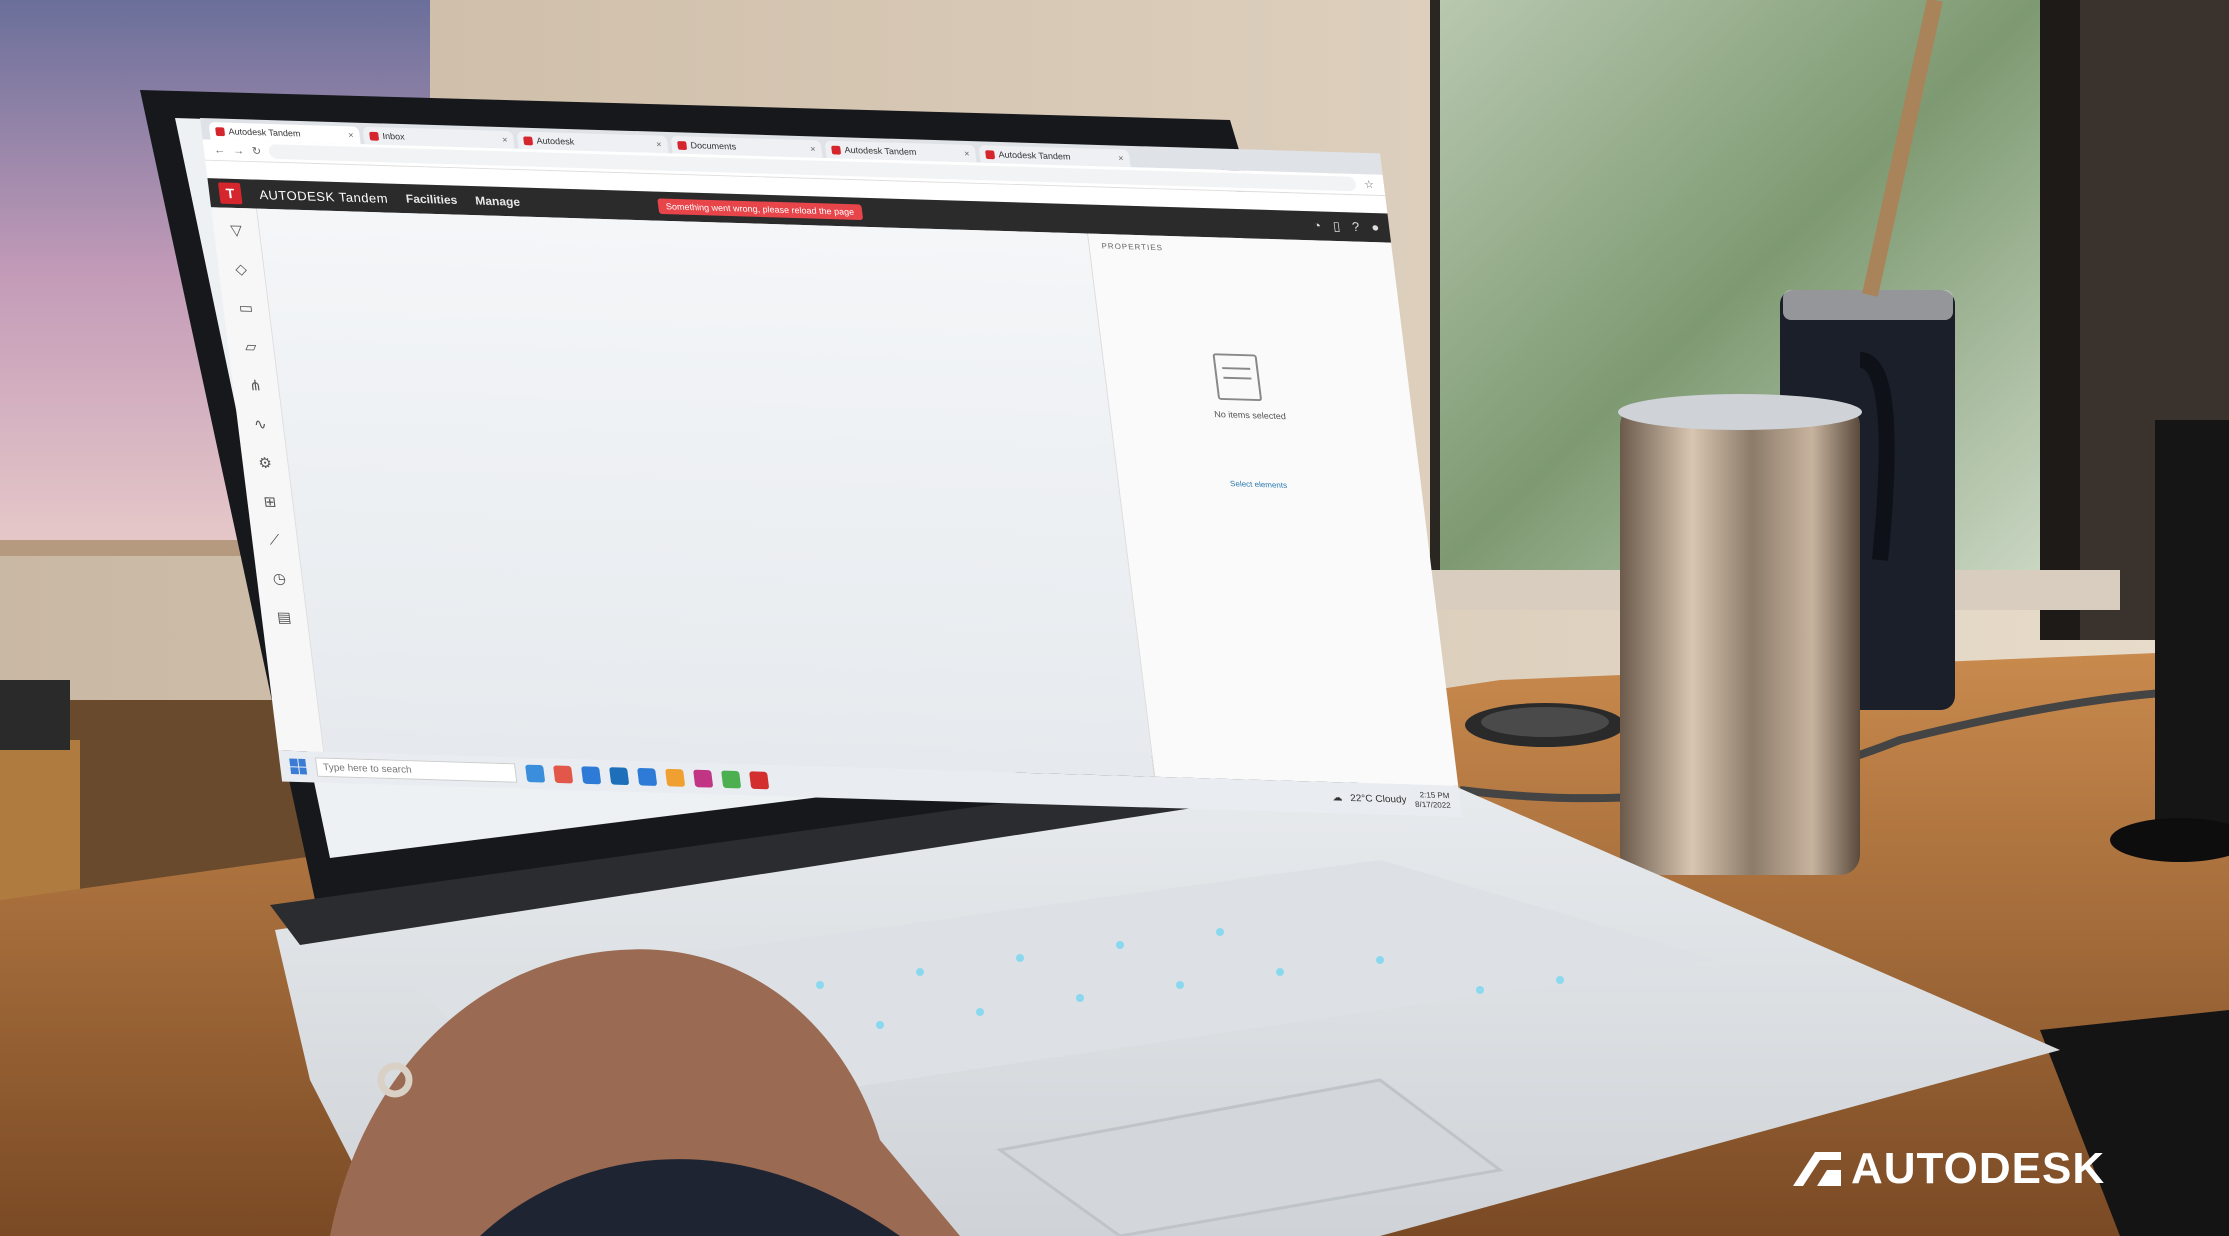  I want to click on product-name: Tandem, so click(363, 197).